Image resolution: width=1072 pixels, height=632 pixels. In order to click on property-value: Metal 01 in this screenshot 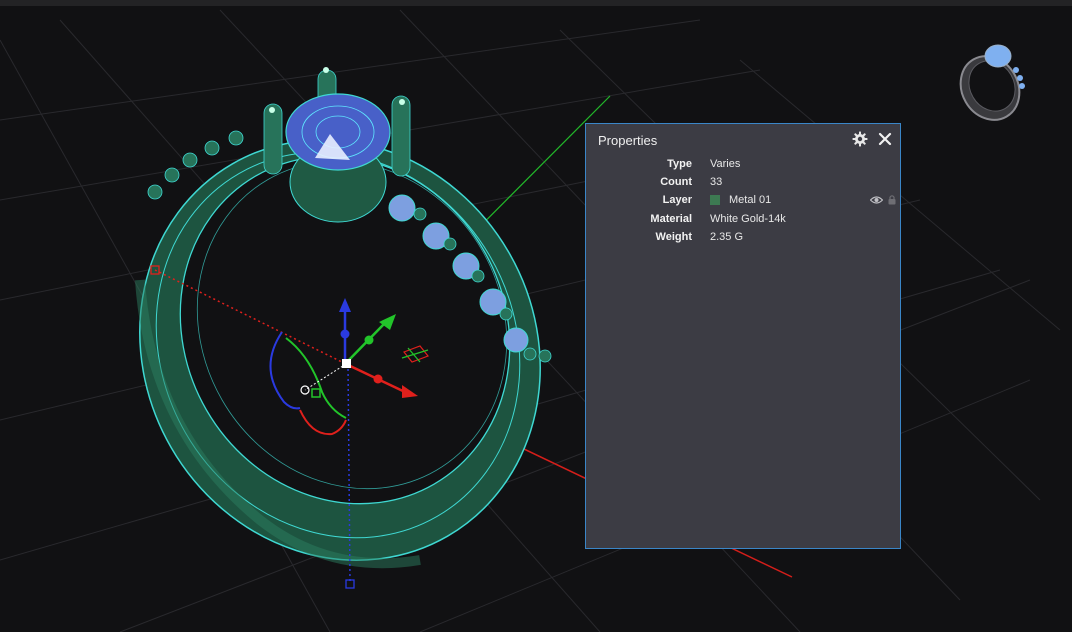, I will do `click(750, 200)`.